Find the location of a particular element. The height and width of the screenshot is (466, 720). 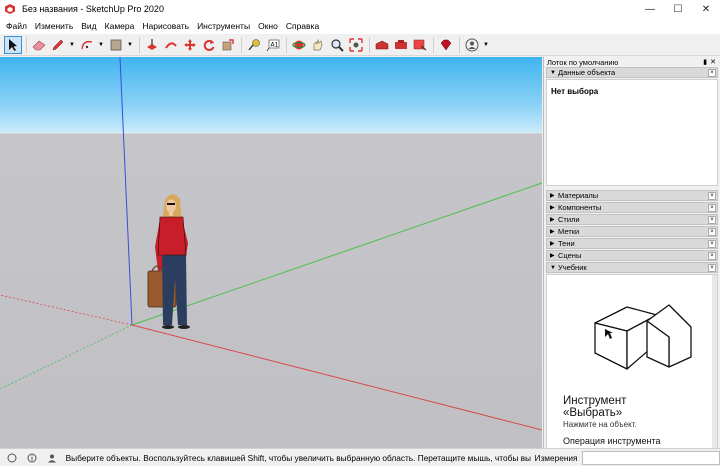

panel-components-label: Компоненты is located at coordinates (580, 207).